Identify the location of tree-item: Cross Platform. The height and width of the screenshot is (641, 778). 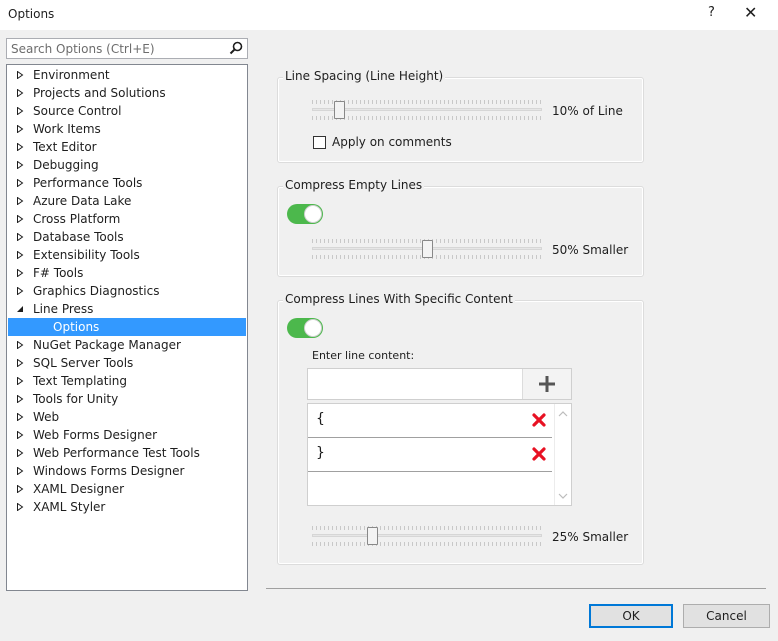
(127, 219).